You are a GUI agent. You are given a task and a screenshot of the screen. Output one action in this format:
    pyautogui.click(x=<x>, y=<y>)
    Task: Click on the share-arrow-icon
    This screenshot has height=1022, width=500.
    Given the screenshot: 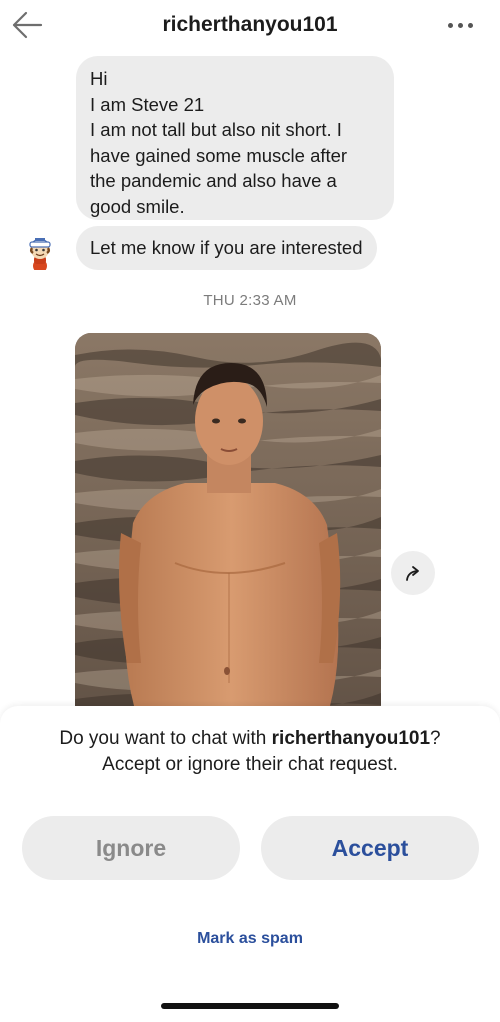 What is the action you would take?
    pyautogui.click(x=412, y=573)
    